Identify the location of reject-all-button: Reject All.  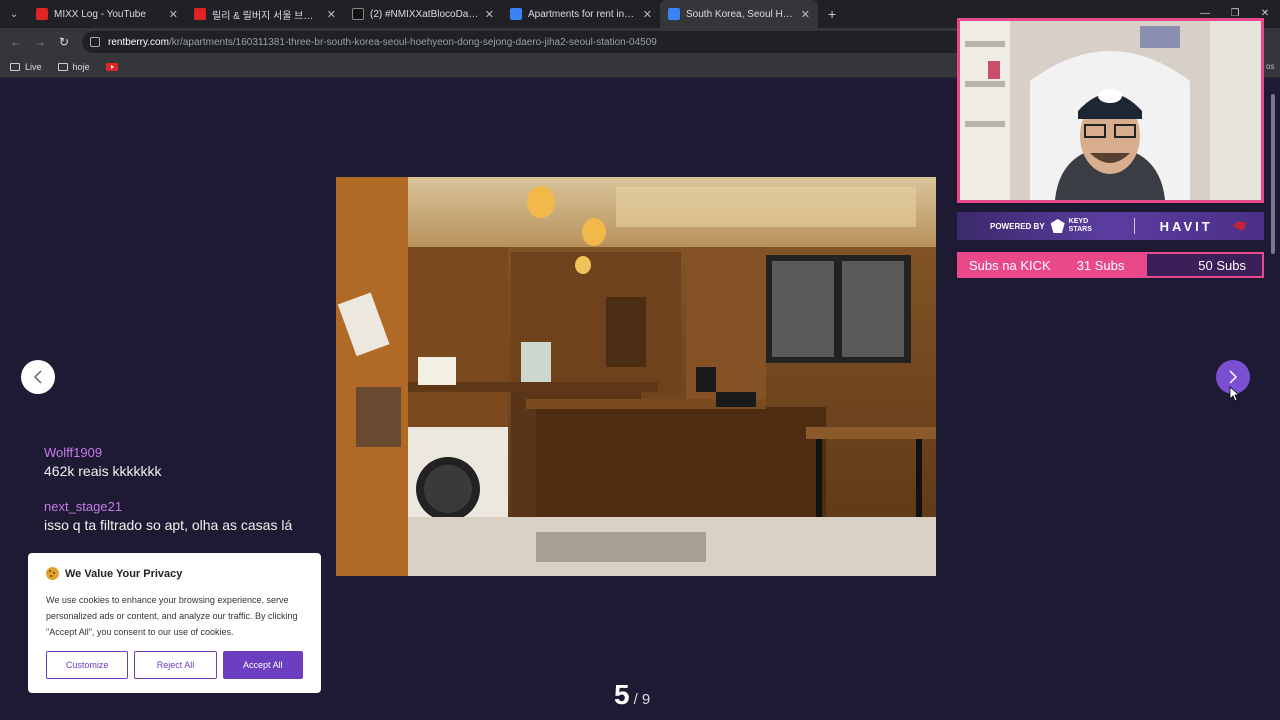
(175, 665).